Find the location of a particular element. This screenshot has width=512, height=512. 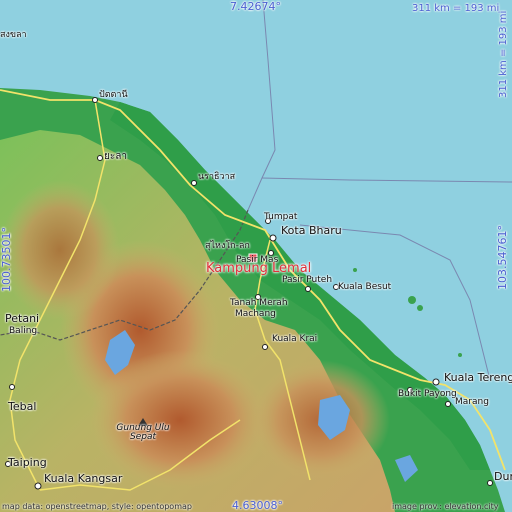

place-label-machang: Machang is located at coordinates (255, 314).